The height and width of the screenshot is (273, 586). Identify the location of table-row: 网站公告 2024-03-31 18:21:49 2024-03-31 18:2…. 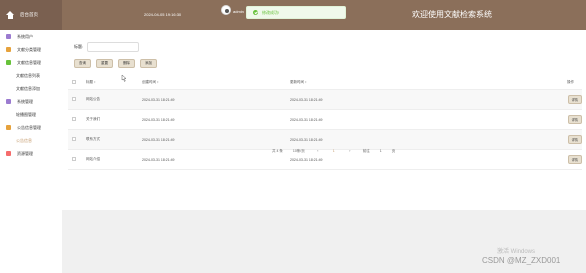
(325, 100).